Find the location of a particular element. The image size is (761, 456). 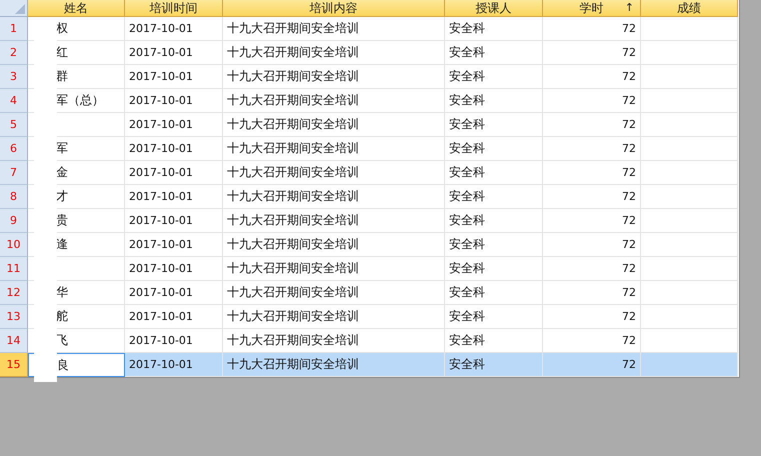

column-label: 授课人 is located at coordinates (494, 8).